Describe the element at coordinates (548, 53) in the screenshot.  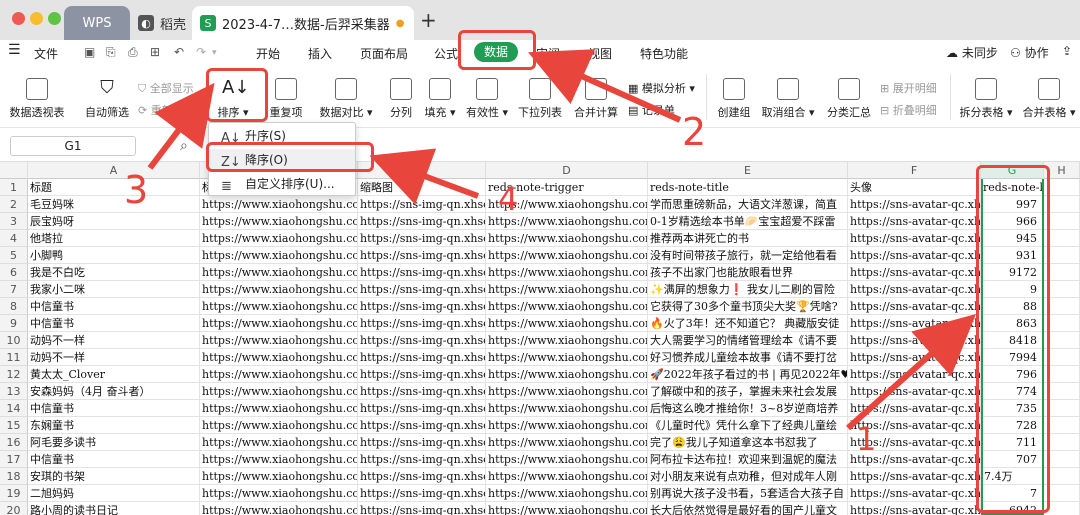
I see `menu-review: 审阅` at that location.